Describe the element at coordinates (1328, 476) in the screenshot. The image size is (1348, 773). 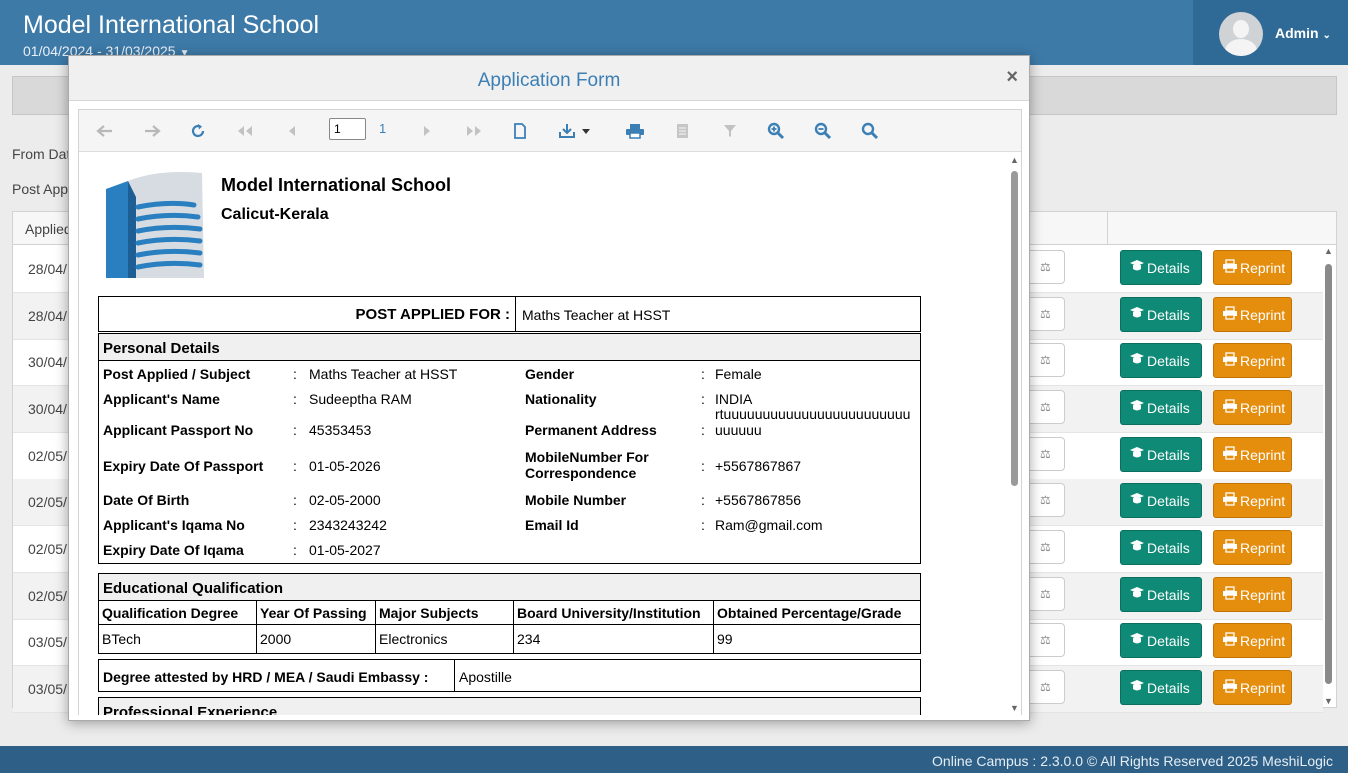
I see `table-scrollbar: ▲ ▼` at that location.